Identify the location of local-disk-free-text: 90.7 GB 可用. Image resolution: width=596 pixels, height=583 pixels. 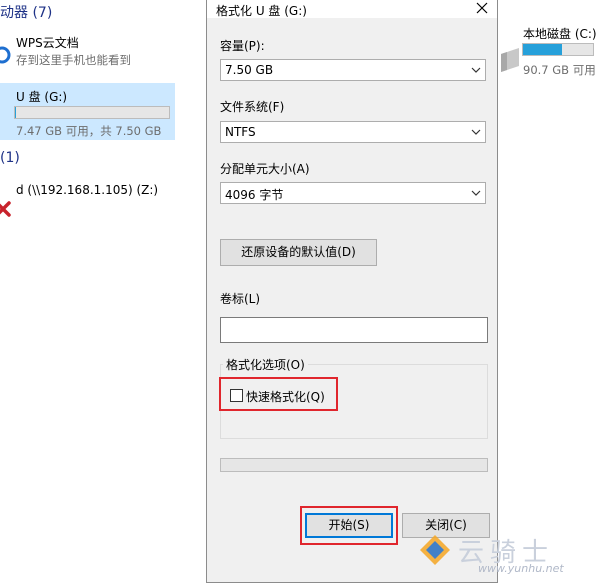
(559, 70).